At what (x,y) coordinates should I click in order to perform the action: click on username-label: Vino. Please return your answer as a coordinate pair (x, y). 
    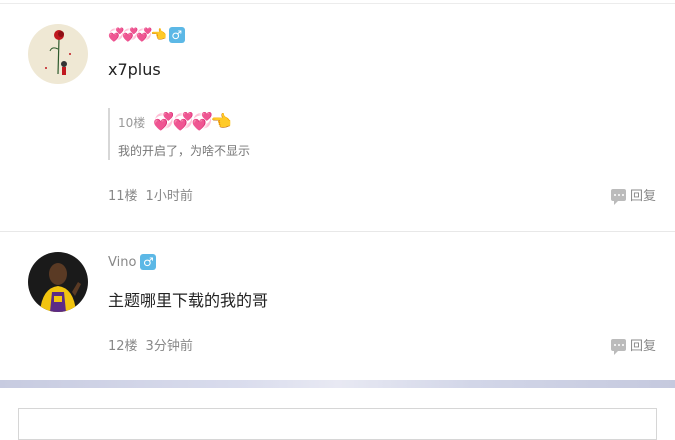
    Looking at the image, I should click on (122, 262).